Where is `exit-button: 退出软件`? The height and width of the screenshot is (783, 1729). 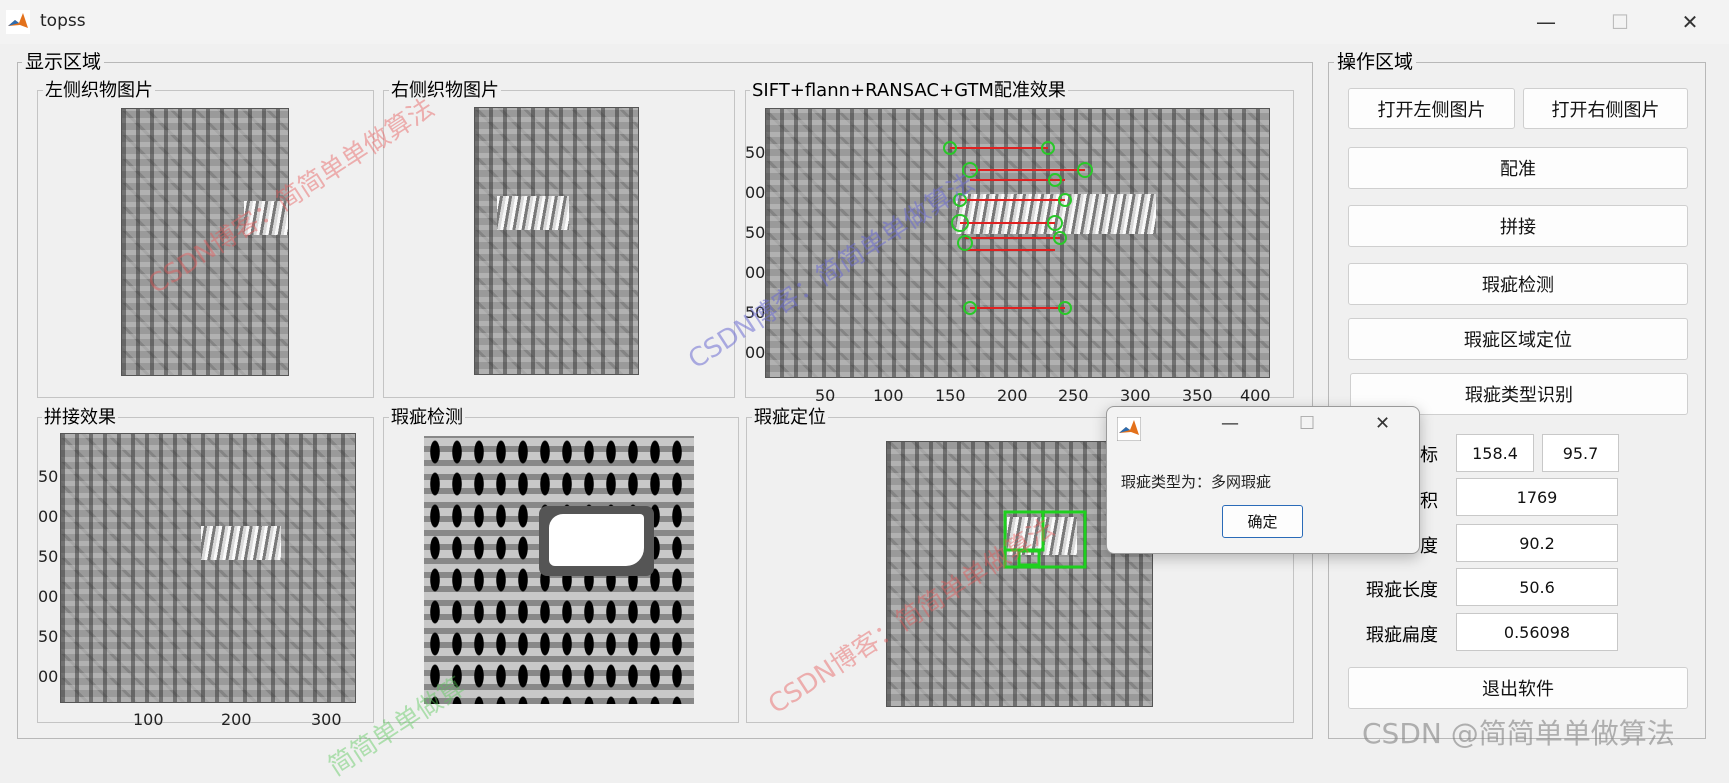 exit-button: 退出软件 is located at coordinates (1518, 688).